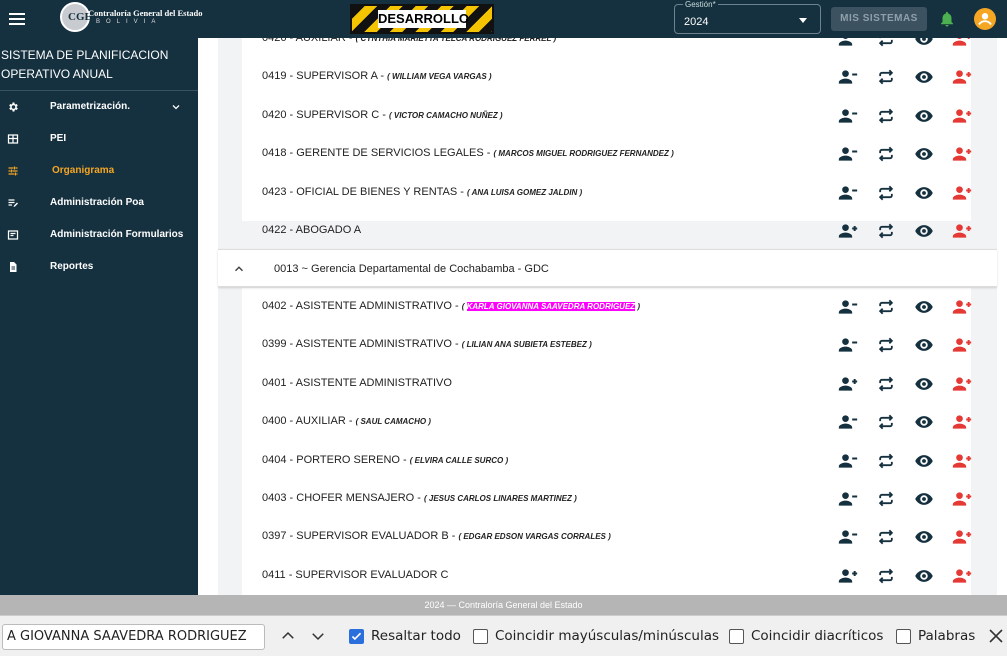  I want to click on edit-list-icon, so click(13, 203).